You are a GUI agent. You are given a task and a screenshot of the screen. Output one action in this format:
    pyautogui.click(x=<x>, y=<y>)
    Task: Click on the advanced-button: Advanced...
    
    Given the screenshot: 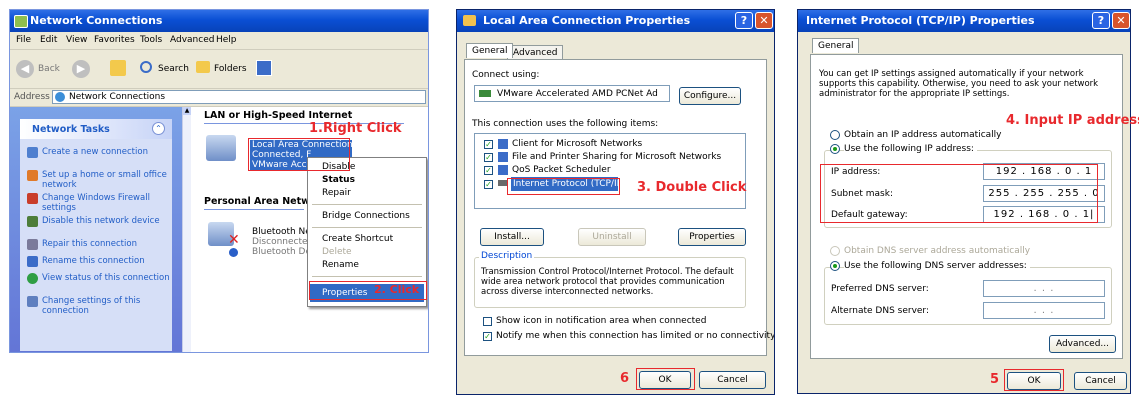 What is the action you would take?
    pyautogui.click(x=1082, y=344)
    